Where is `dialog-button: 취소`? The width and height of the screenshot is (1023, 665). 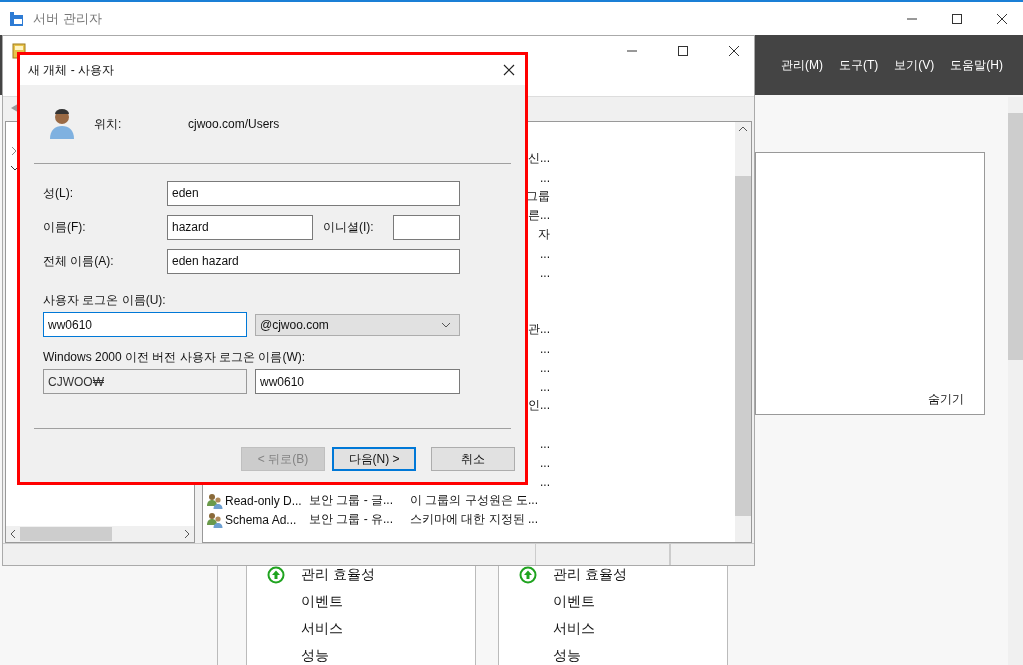
dialog-button: 취소 is located at coordinates (473, 459).